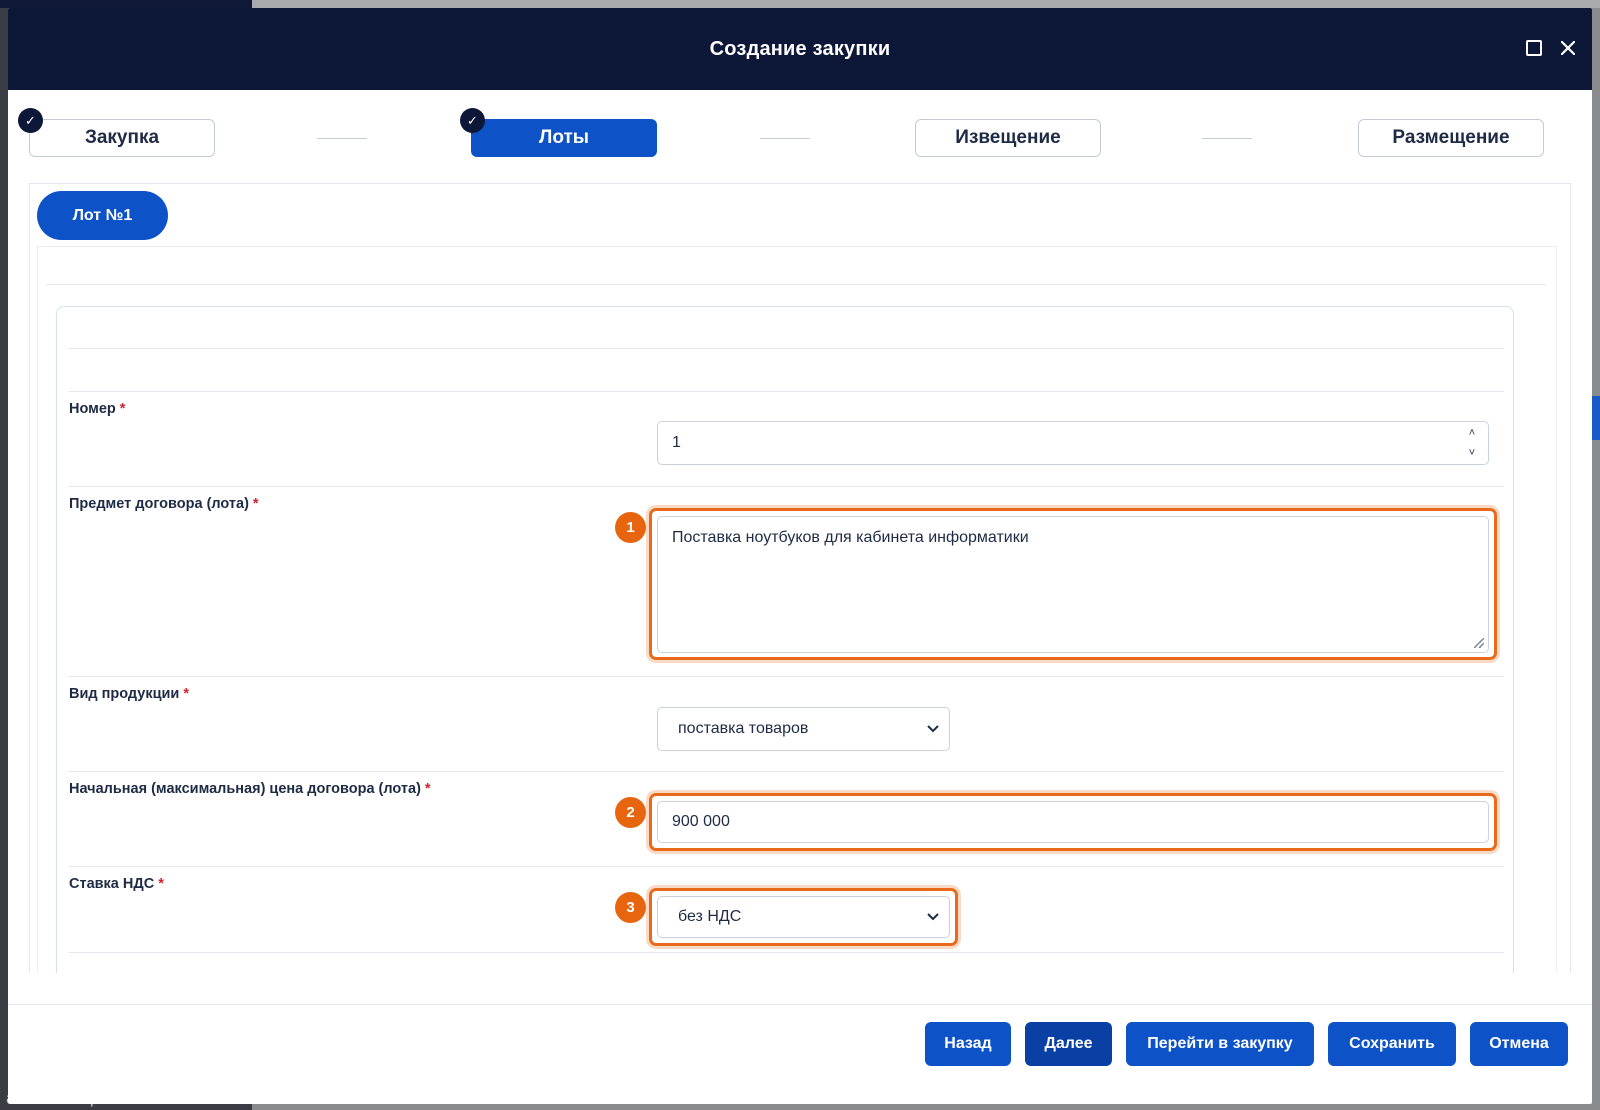  Describe the element at coordinates (116, 884) in the screenshot. I see `vat-label: Ставка НДС *` at that location.